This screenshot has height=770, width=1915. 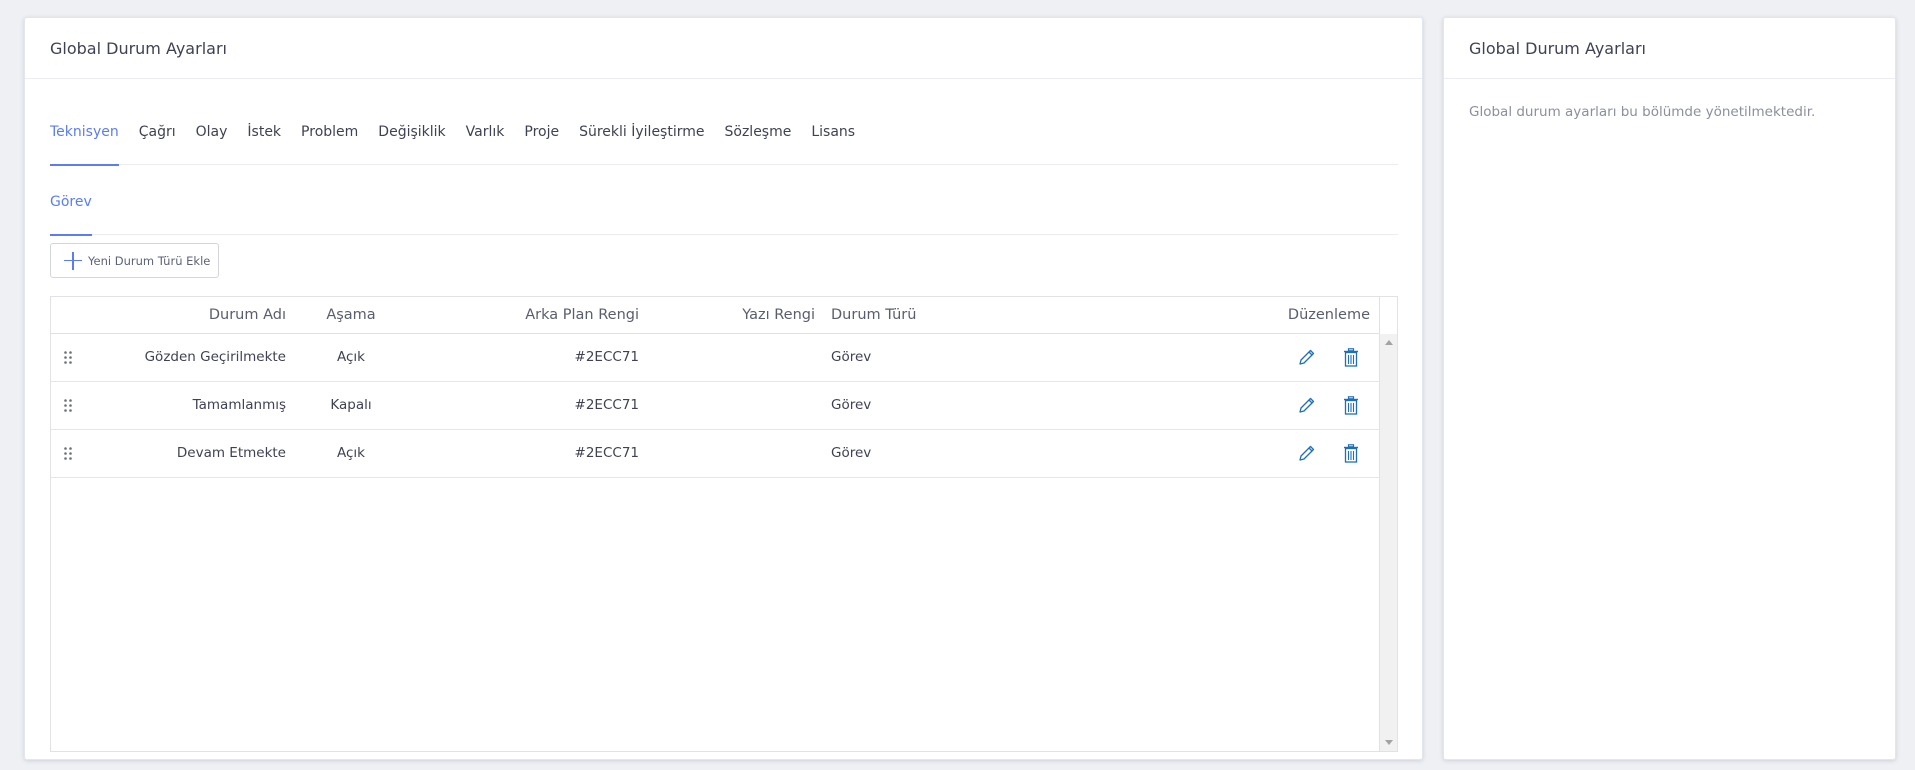 What do you see at coordinates (833, 141) in the screenshot?
I see `tab-lisans: Lisans` at bounding box center [833, 141].